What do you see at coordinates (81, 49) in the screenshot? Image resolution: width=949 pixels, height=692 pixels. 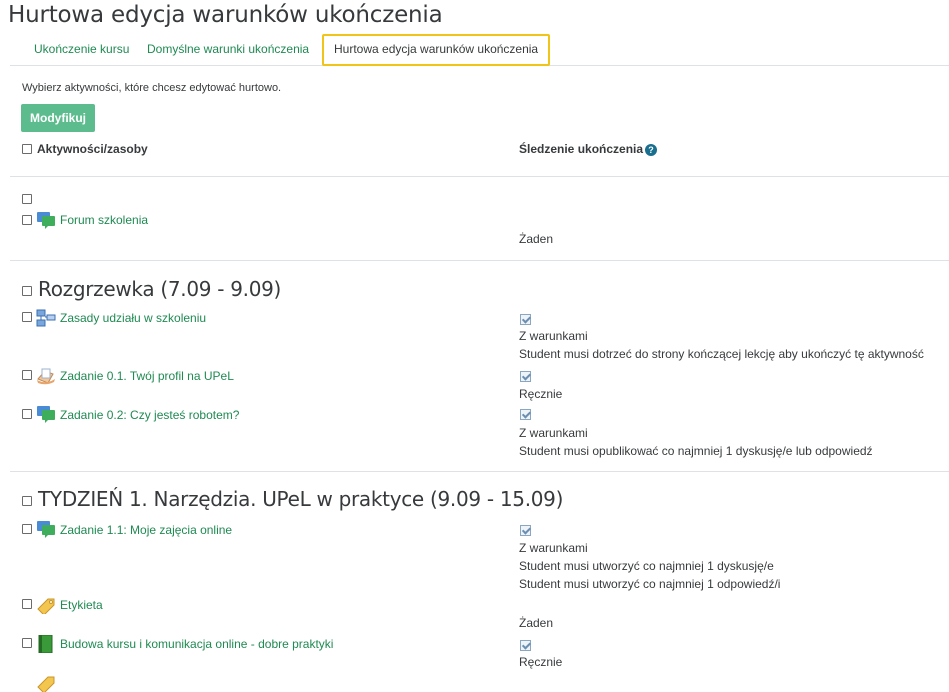 I see `tab-course-completion: Ukończenie kursu` at bounding box center [81, 49].